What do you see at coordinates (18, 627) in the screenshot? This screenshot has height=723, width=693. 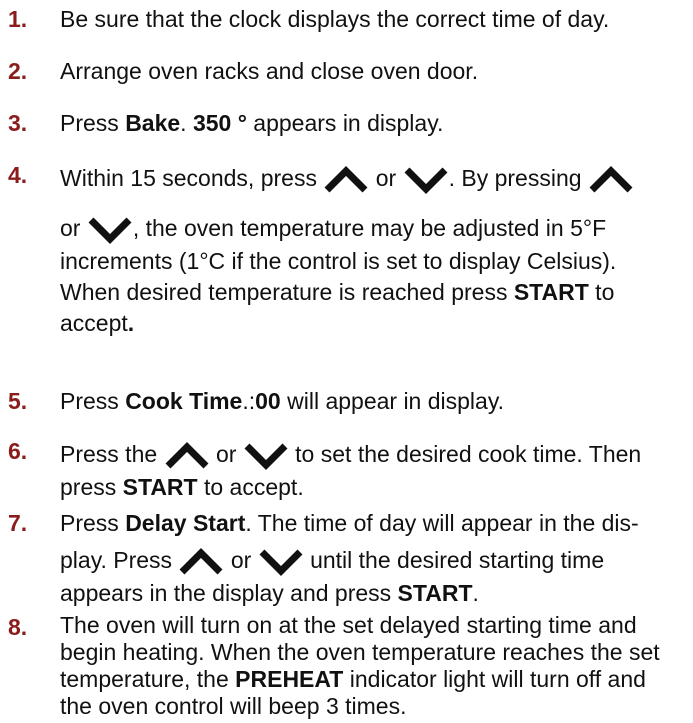 I see `step-number: 8.` at bounding box center [18, 627].